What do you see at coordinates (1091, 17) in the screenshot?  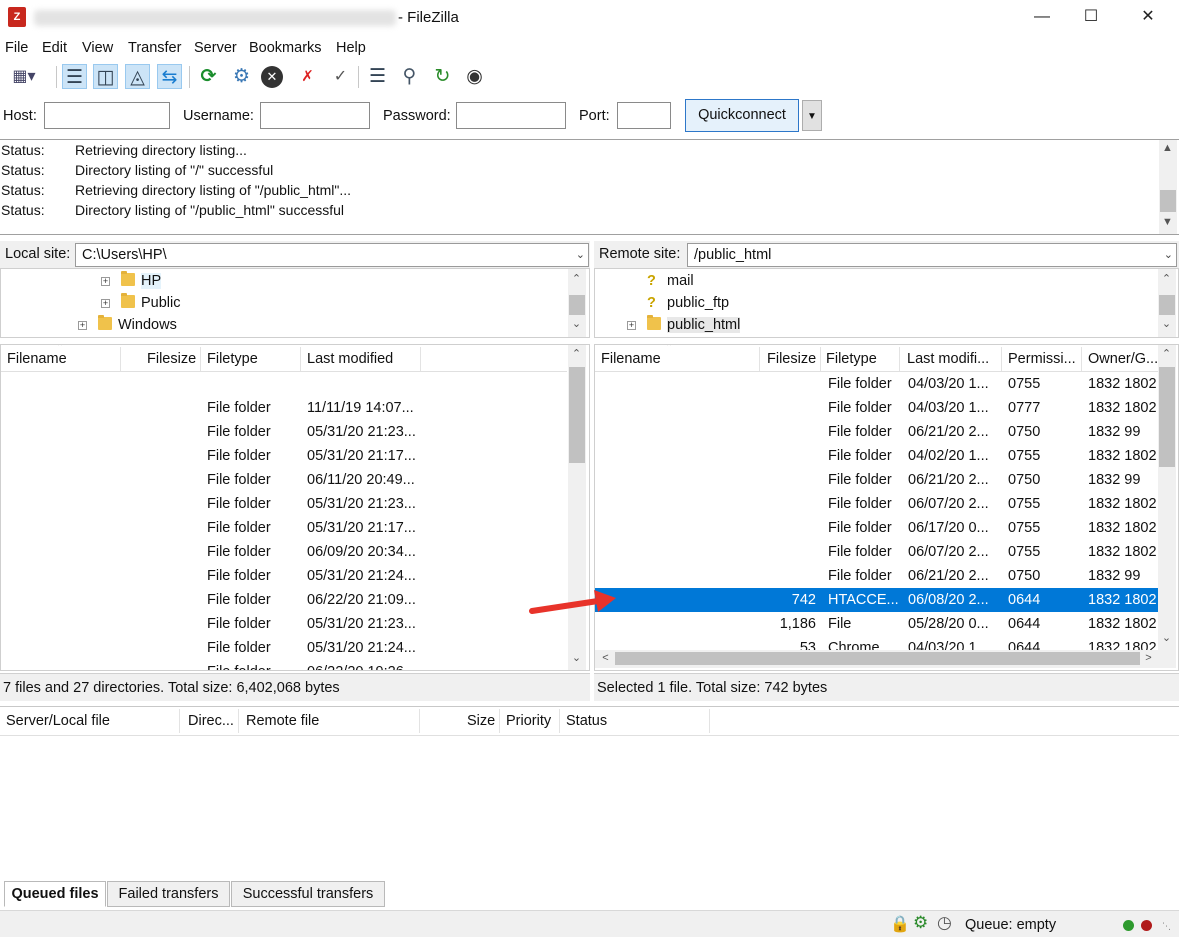 I see `maximize-button: ☐` at bounding box center [1091, 17].